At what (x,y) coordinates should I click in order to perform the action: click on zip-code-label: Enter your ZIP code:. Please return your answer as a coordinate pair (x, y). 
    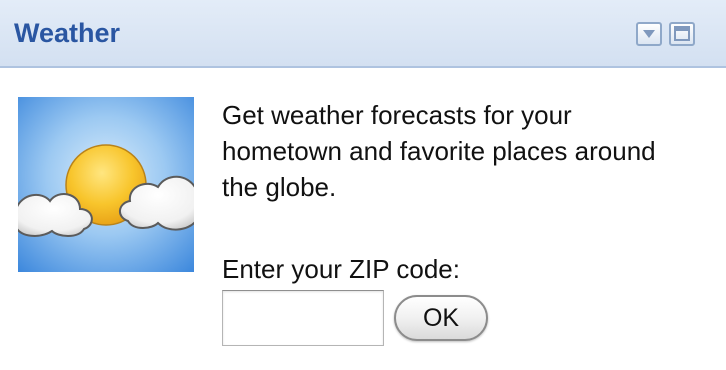
    Looking at the image, I should click on (341, 269).